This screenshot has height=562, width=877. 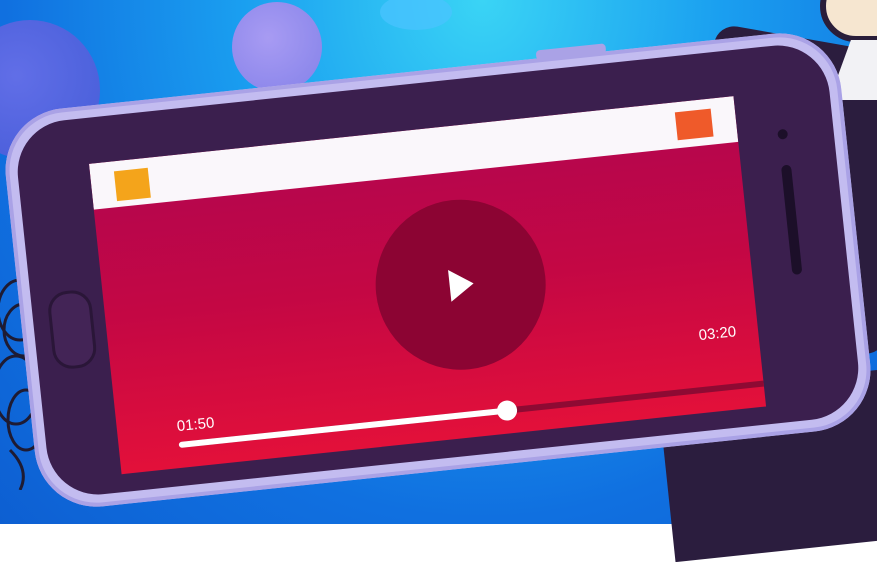 I want to click on phone-camera, so click(x=783, y=134).